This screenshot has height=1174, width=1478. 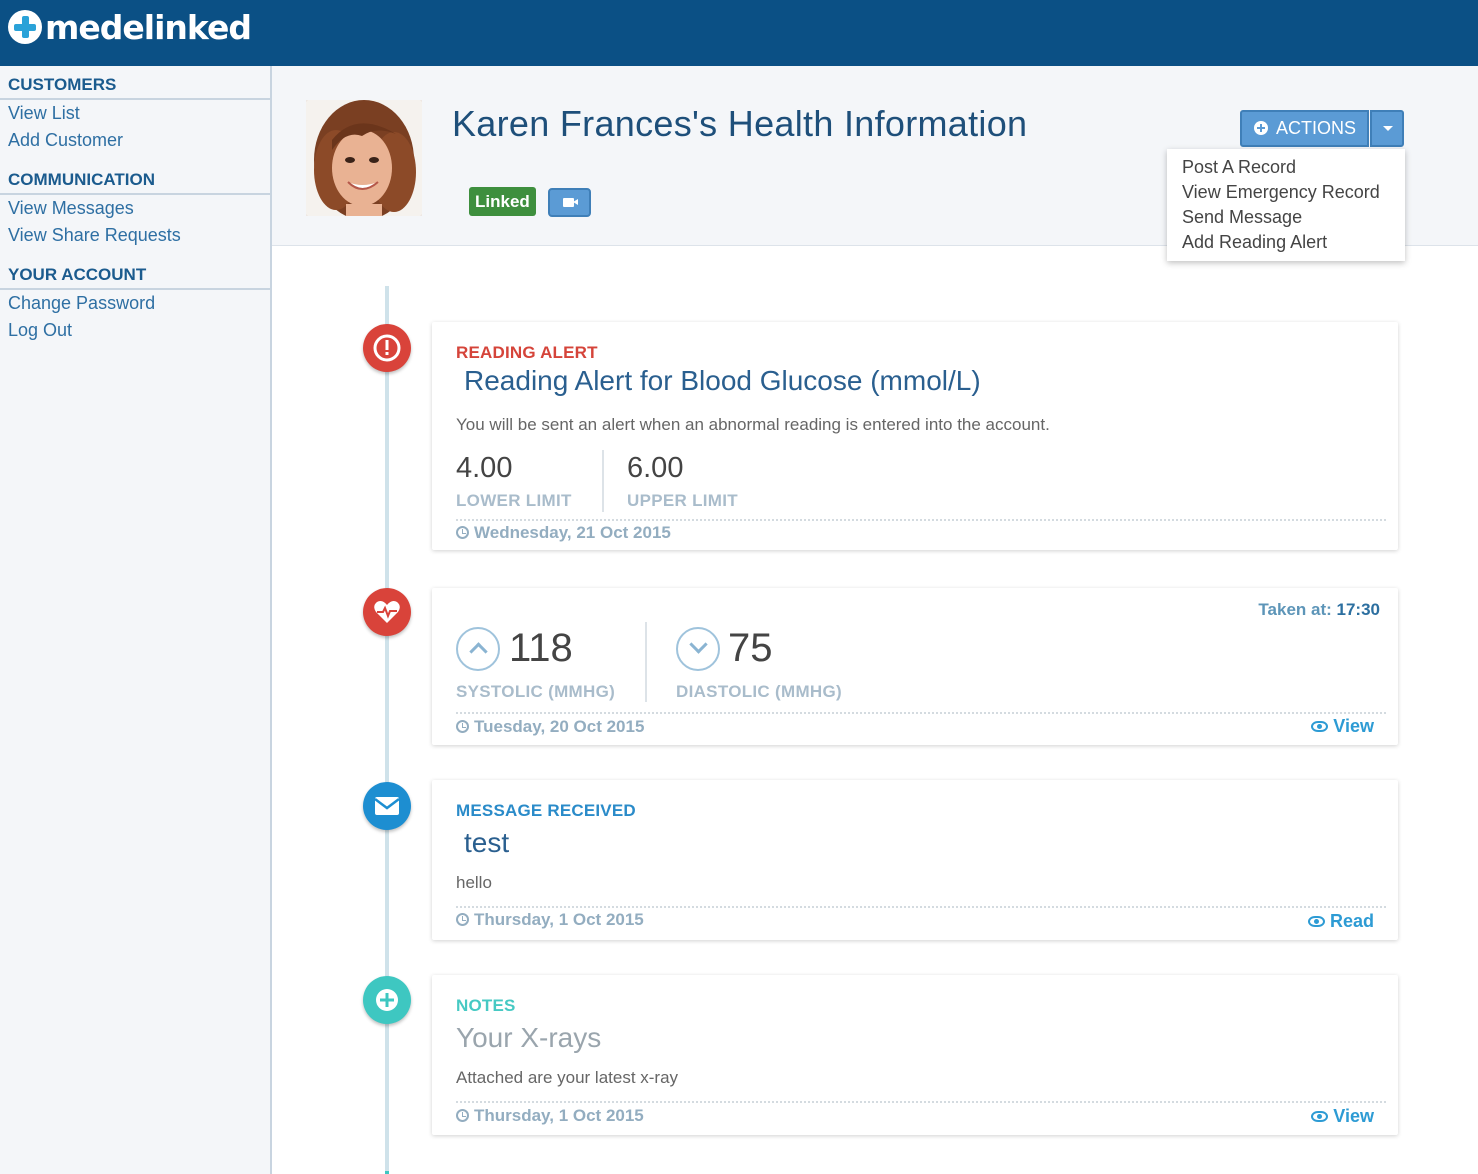 What do you see at coordinates (486, 843) in the screenshot?
I see `card-title: test` at bounding box center [486, 843].